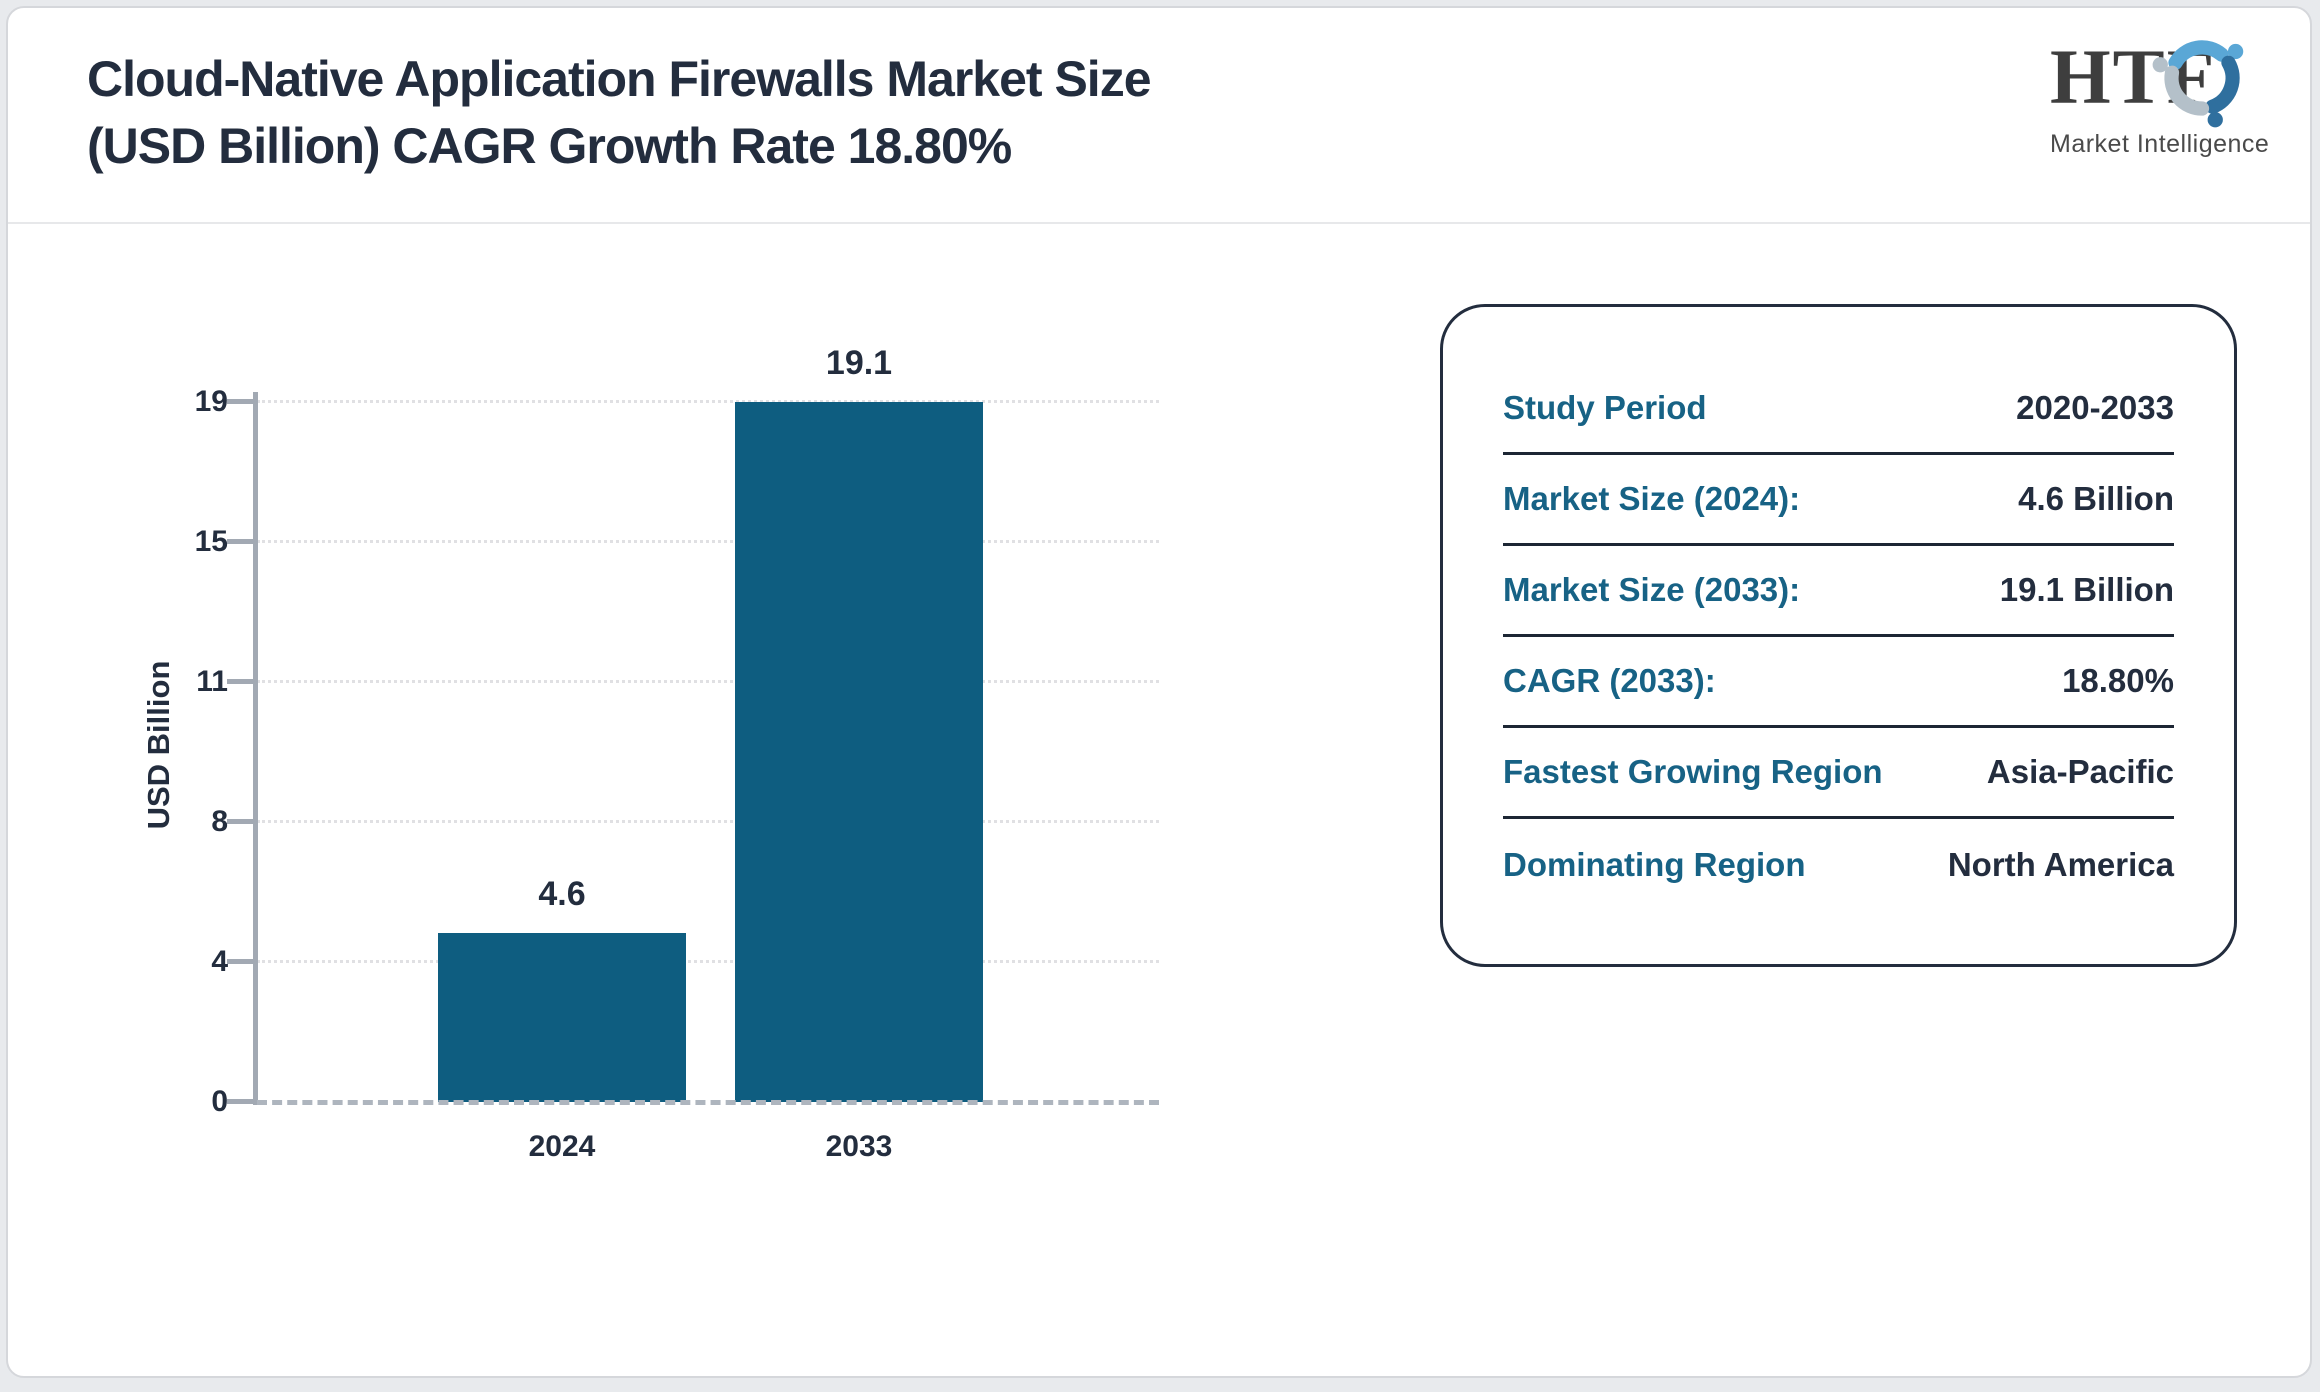 The height and width of the screenshot is (1392, 2320). I want to click on info-row-value: North America, so click(2060, 864).